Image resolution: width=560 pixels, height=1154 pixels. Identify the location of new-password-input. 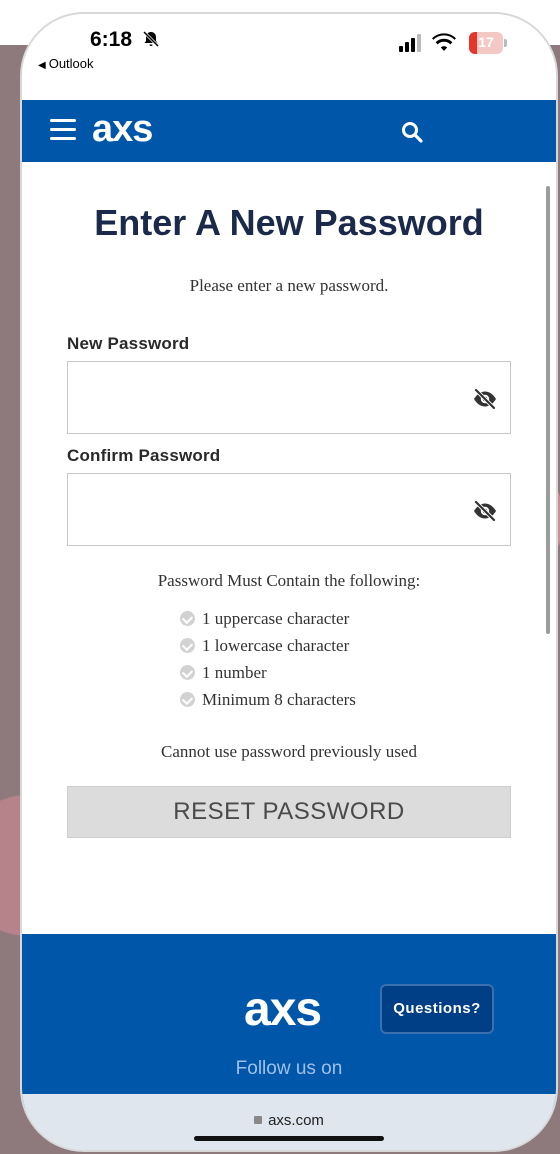
(289, 397).